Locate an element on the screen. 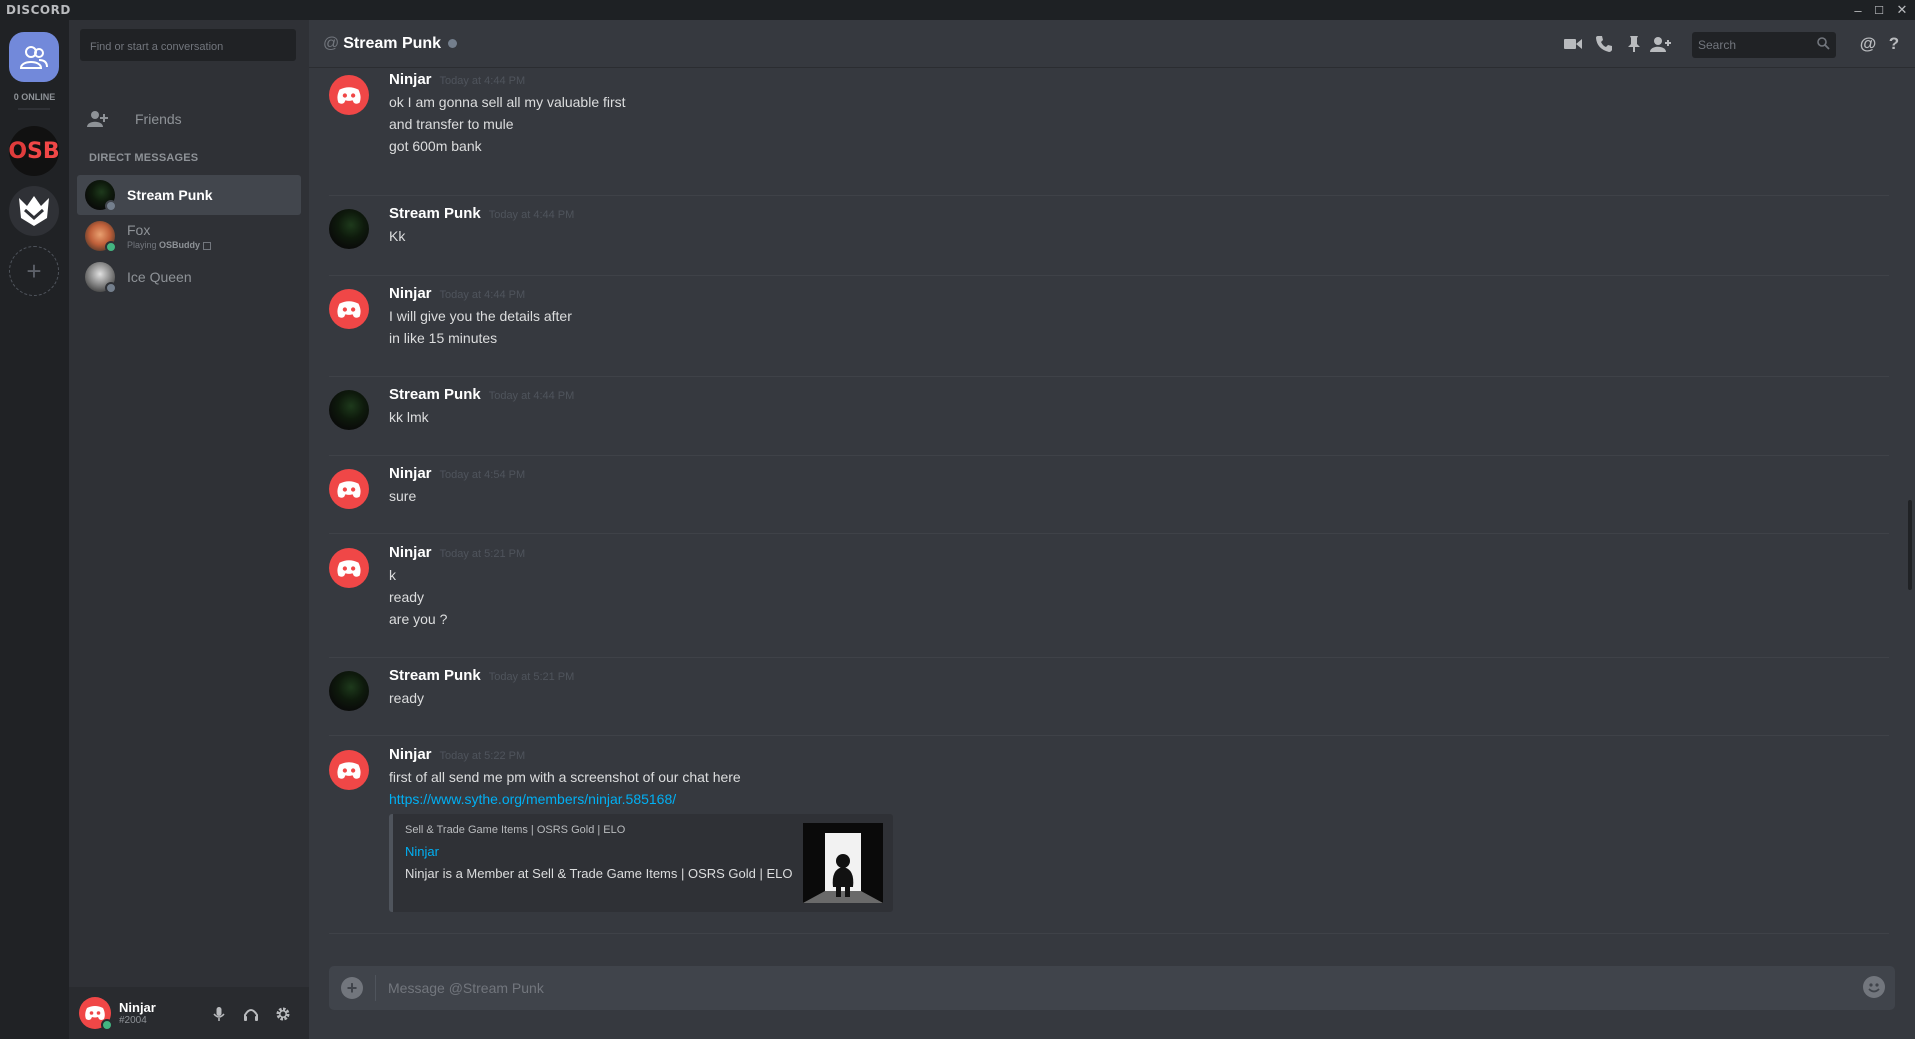 This screenshot has width=1915, height=1039. dm-item-ice-queen: Ice Queen is located at coordinates (189, 277).